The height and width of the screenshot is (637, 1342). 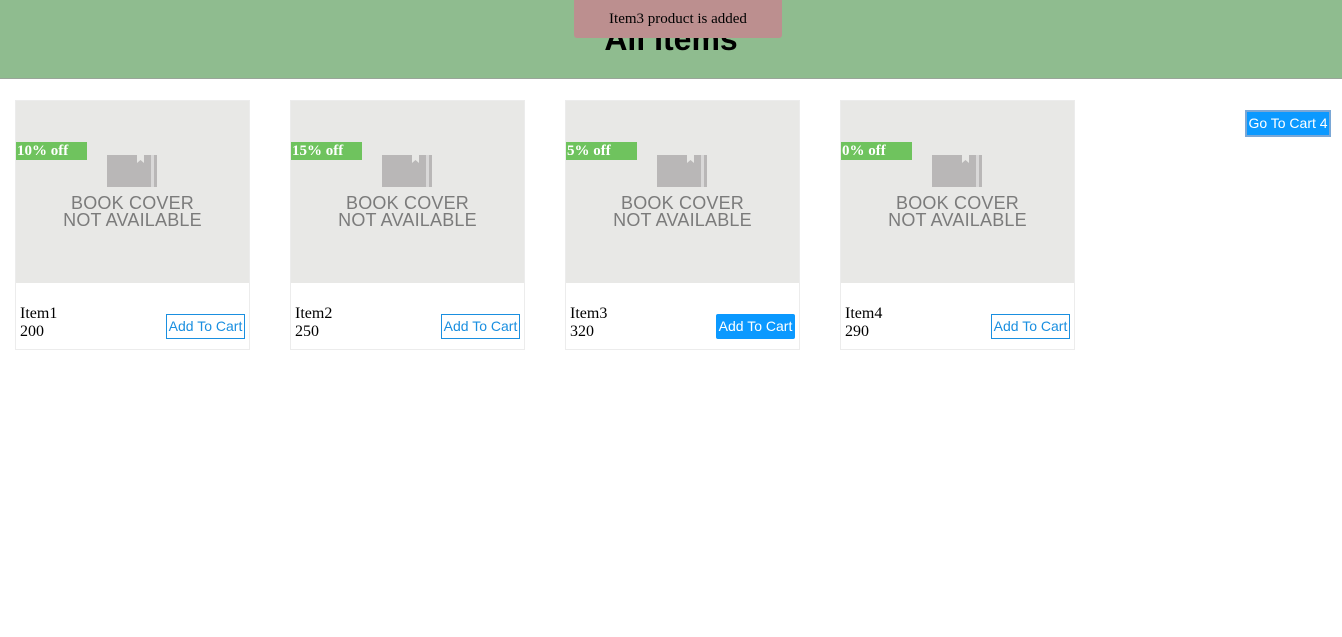 What do you see at coordinates (132, 192) in the screenshot?
I see `book-cover-placeholder: BOOK COVER NOT AVAILABLE 10% off` at bounding box center [132, 192].